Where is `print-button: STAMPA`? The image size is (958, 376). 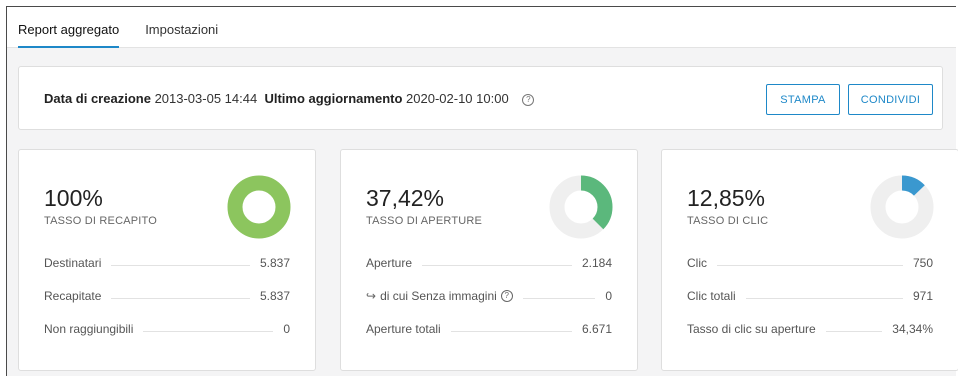 print-button: STAMPA is located at coordinates (803, 99).